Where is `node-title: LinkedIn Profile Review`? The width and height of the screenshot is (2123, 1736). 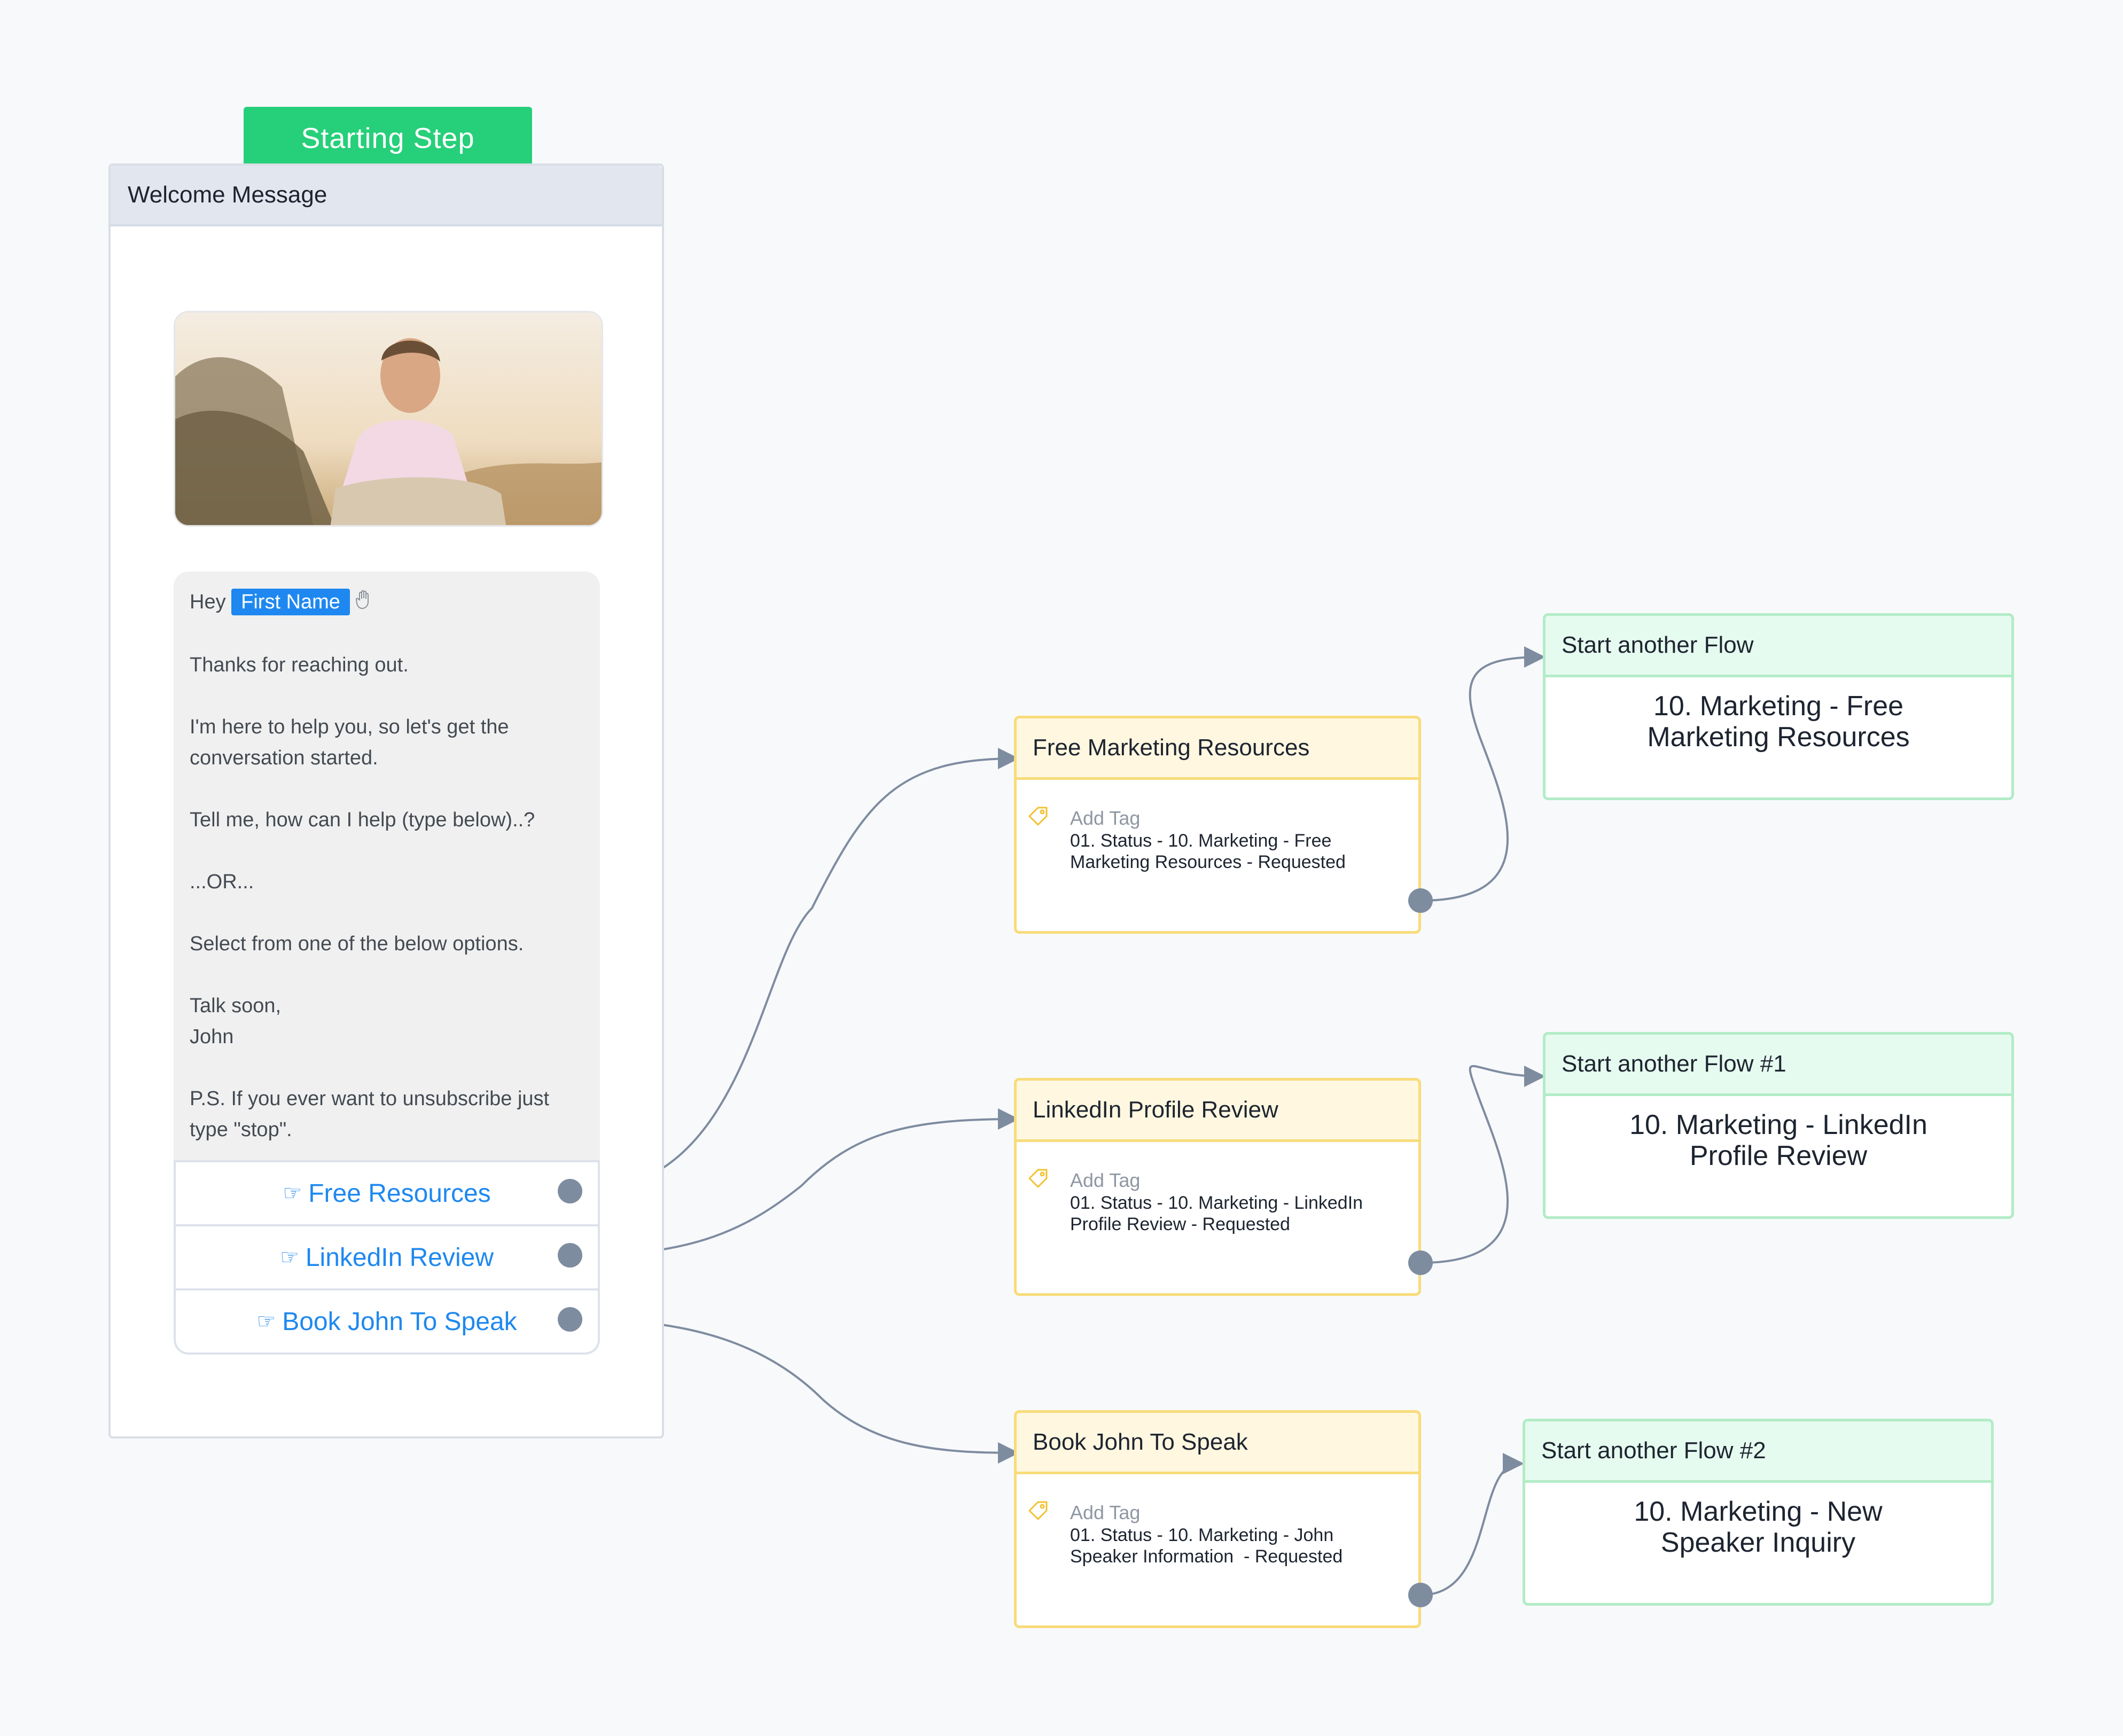 node-title: LinkedIn Profile Review is located at coordinates (1156, 1110).